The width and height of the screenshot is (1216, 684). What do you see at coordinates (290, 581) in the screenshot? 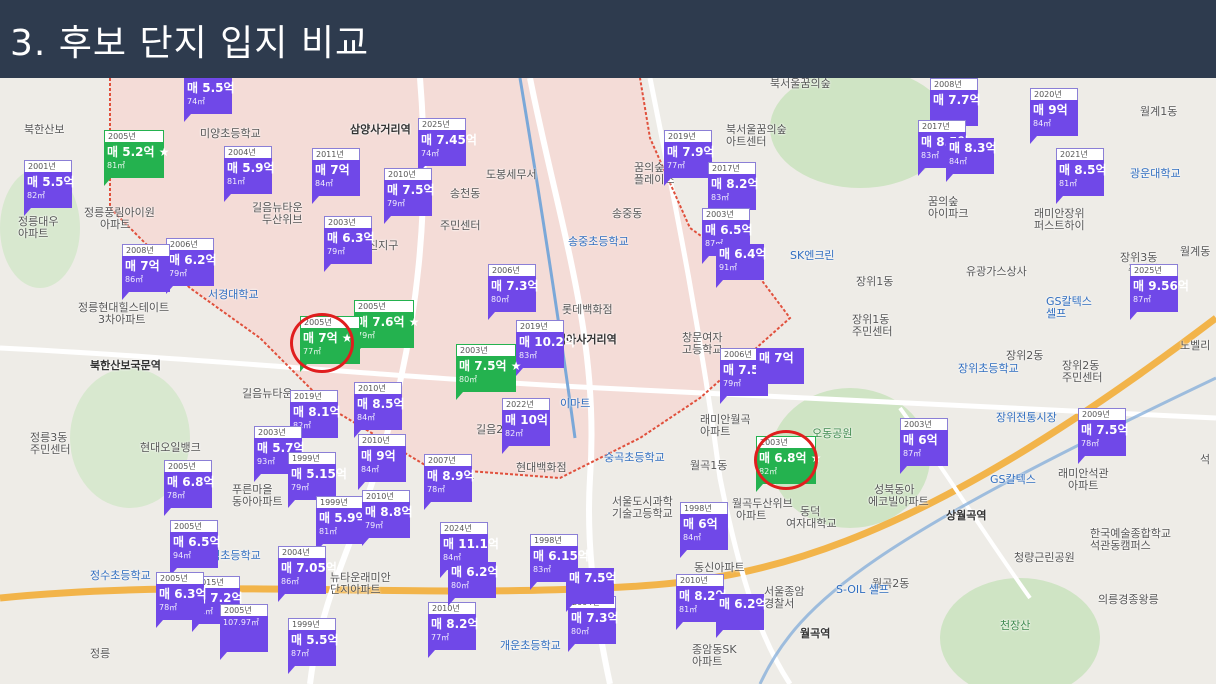
I see `marker-area: 86㎡` at bounding box center [290, 581].